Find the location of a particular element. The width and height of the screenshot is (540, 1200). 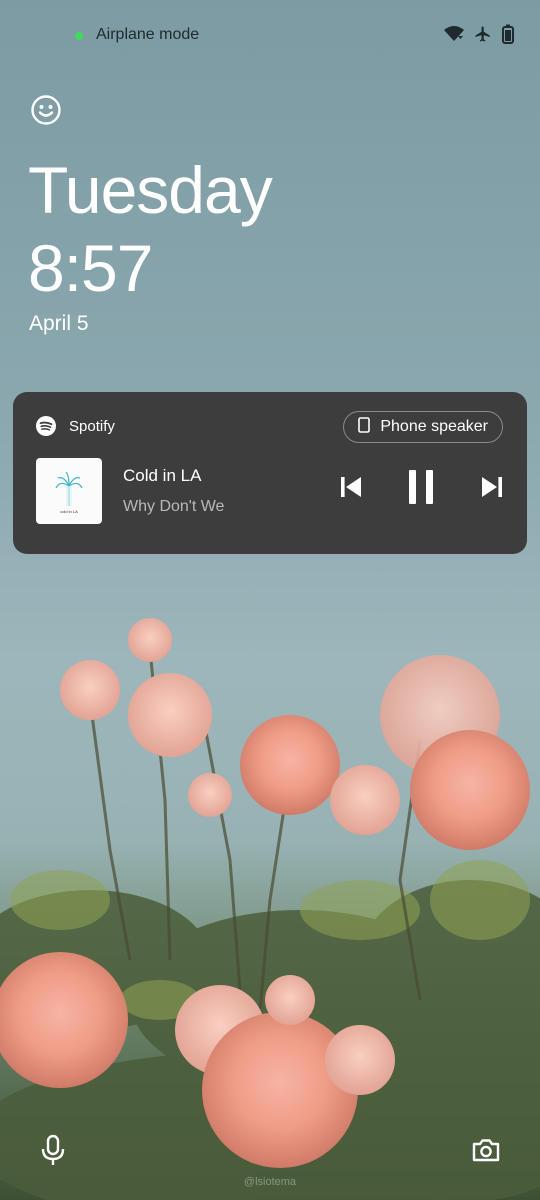

smiley-face-icon is located at coordinates (46, 110).